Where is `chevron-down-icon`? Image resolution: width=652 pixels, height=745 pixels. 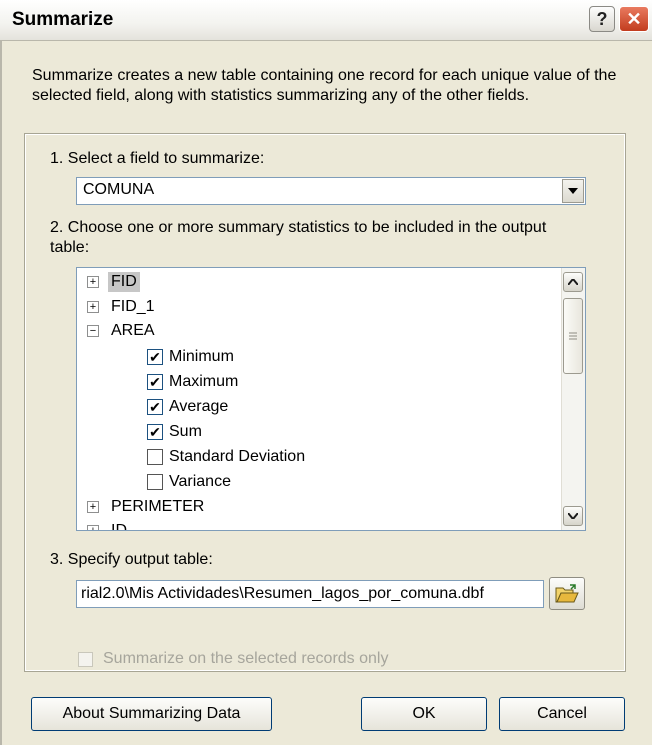
chevron-down-icon is located at coordinates (573, 191).